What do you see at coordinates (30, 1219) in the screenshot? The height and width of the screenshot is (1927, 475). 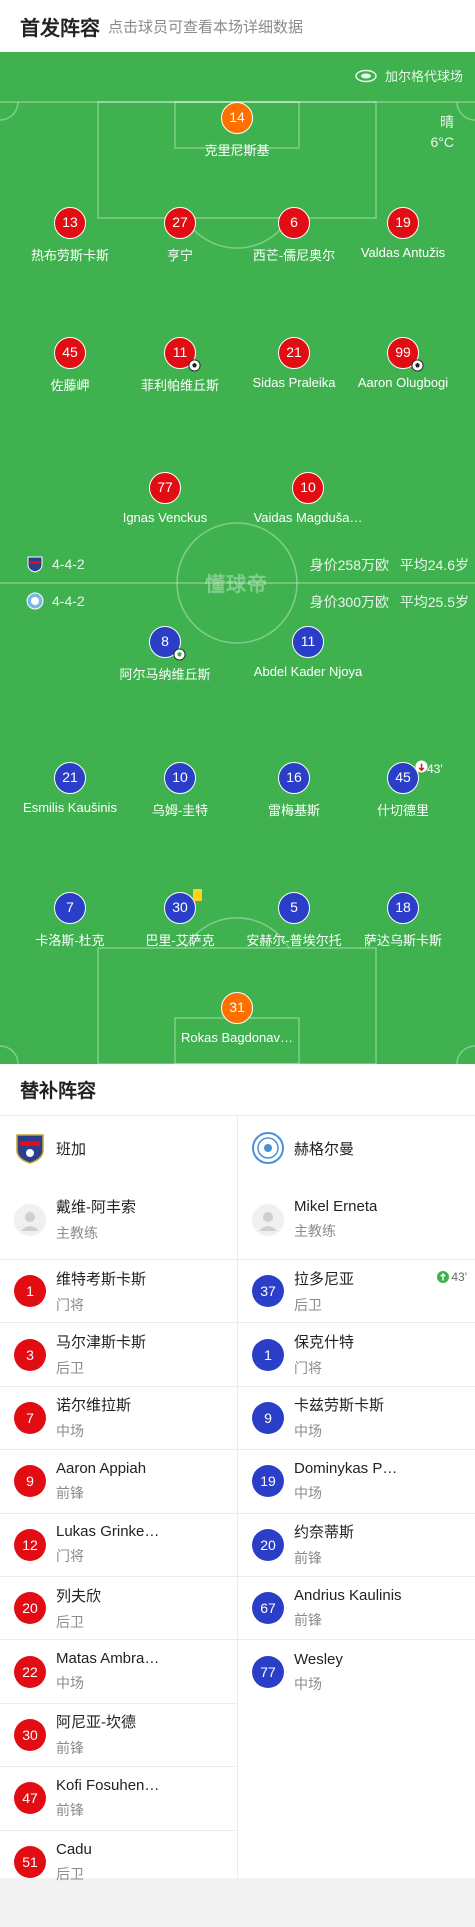 I see `coach-avatar-icon` at bounding box center [30, 1219].